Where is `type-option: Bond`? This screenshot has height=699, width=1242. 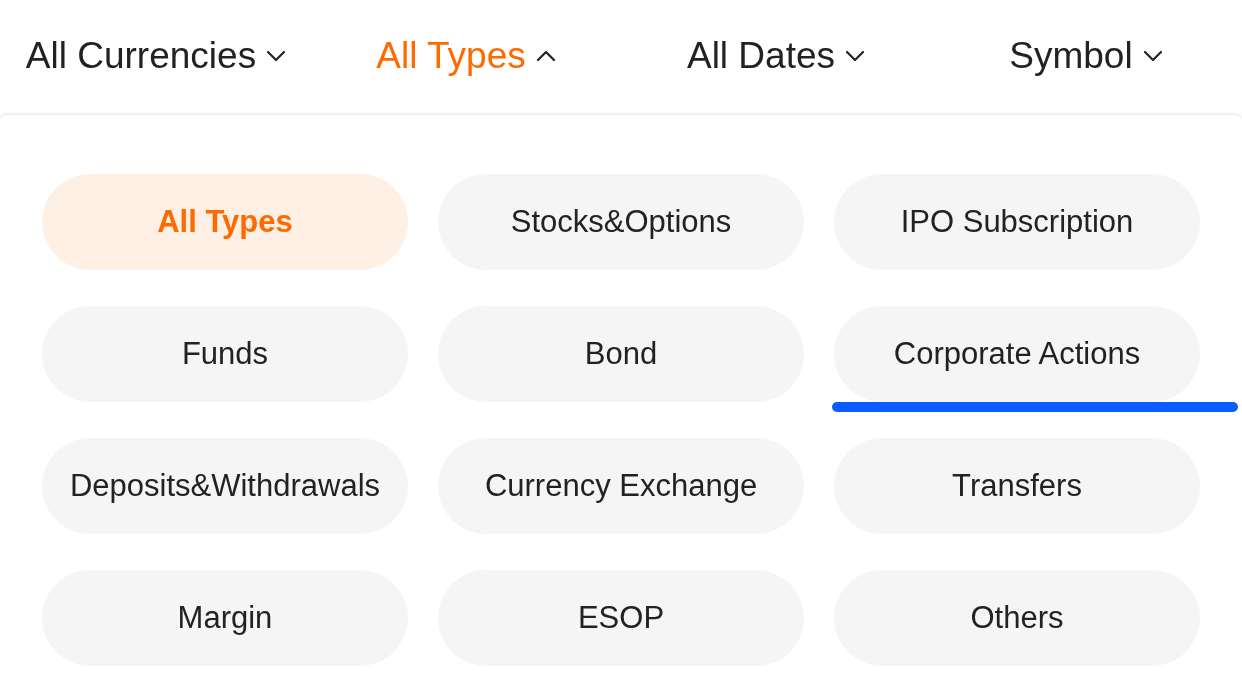 type-option: Bond is located at coordinates (621, 354).